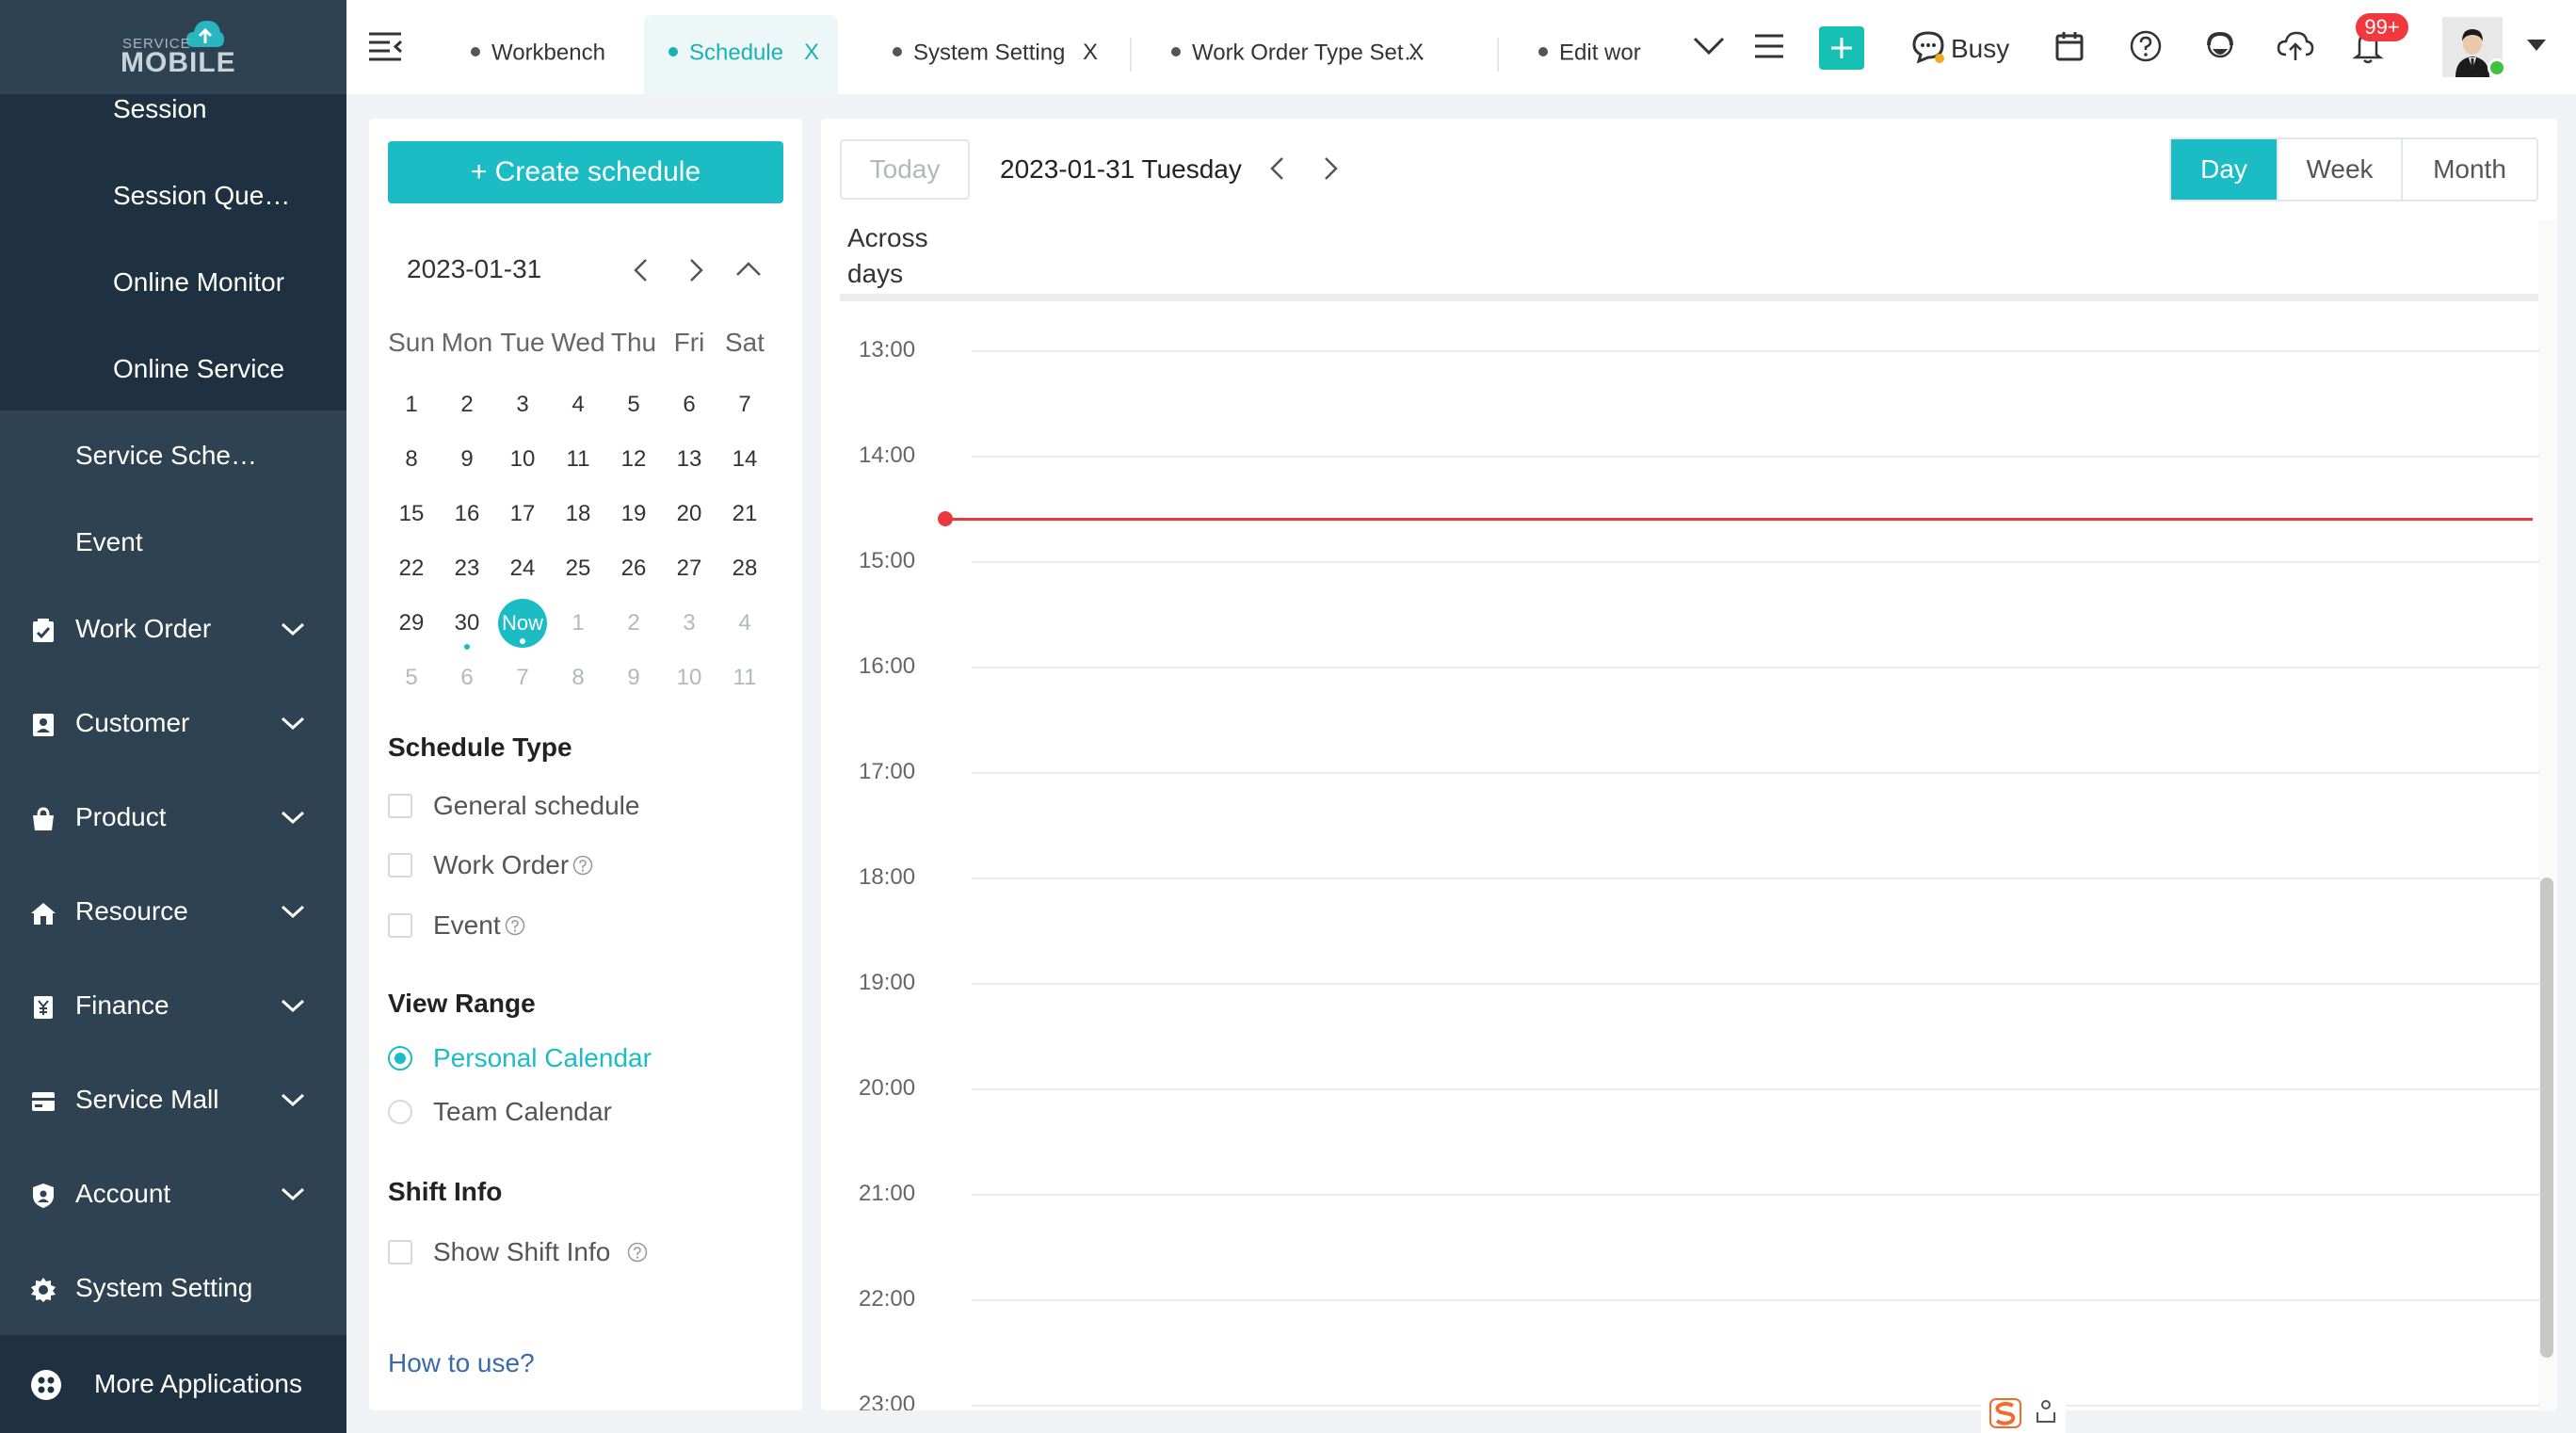  What do you see at coordinates (522, 1112) in the screenshot?
I see `team-calendar-label: Team Calendar` at bounding box center [522, 1112].